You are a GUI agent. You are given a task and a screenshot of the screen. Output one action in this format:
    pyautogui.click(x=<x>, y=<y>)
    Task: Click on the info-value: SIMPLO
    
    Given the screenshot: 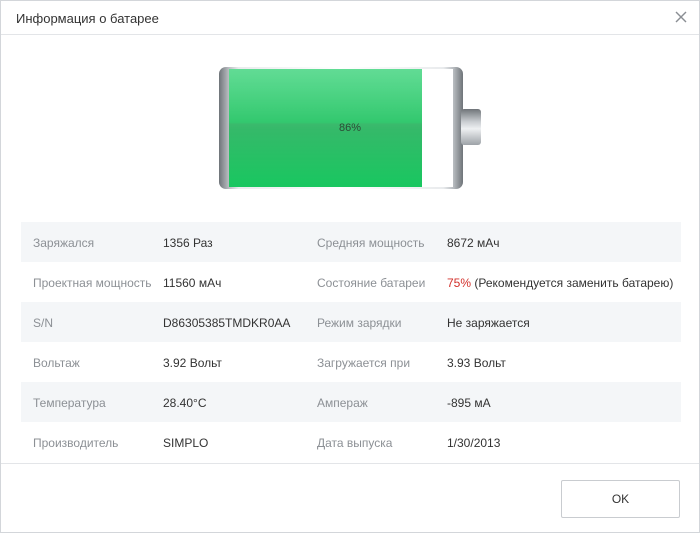 What is the action you would take?
    pyautogui.click(x=186, y=443)
    